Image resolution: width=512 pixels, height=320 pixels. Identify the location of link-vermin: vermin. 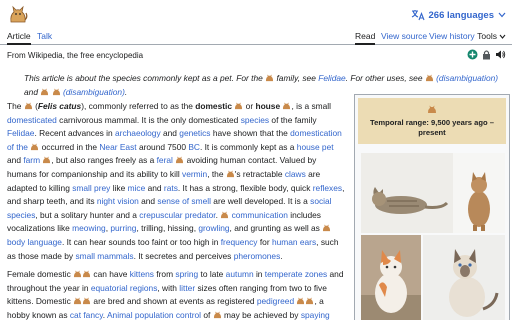
(194, 174).